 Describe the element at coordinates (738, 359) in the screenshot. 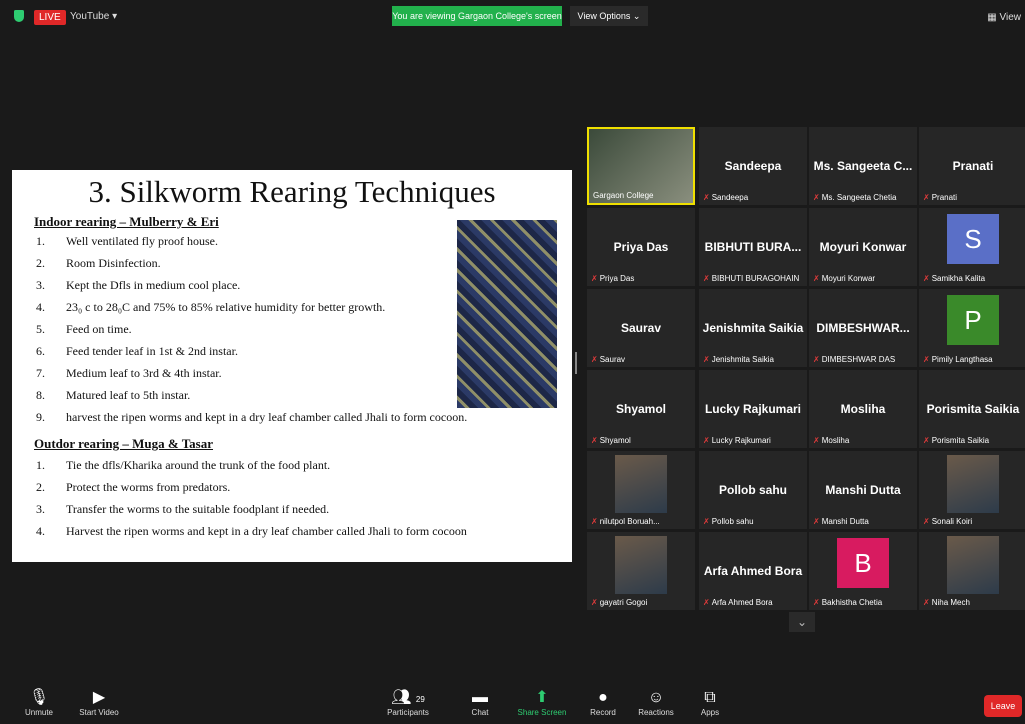

I see `participant-label: ✗ Jenishmita Saikia` at that location.